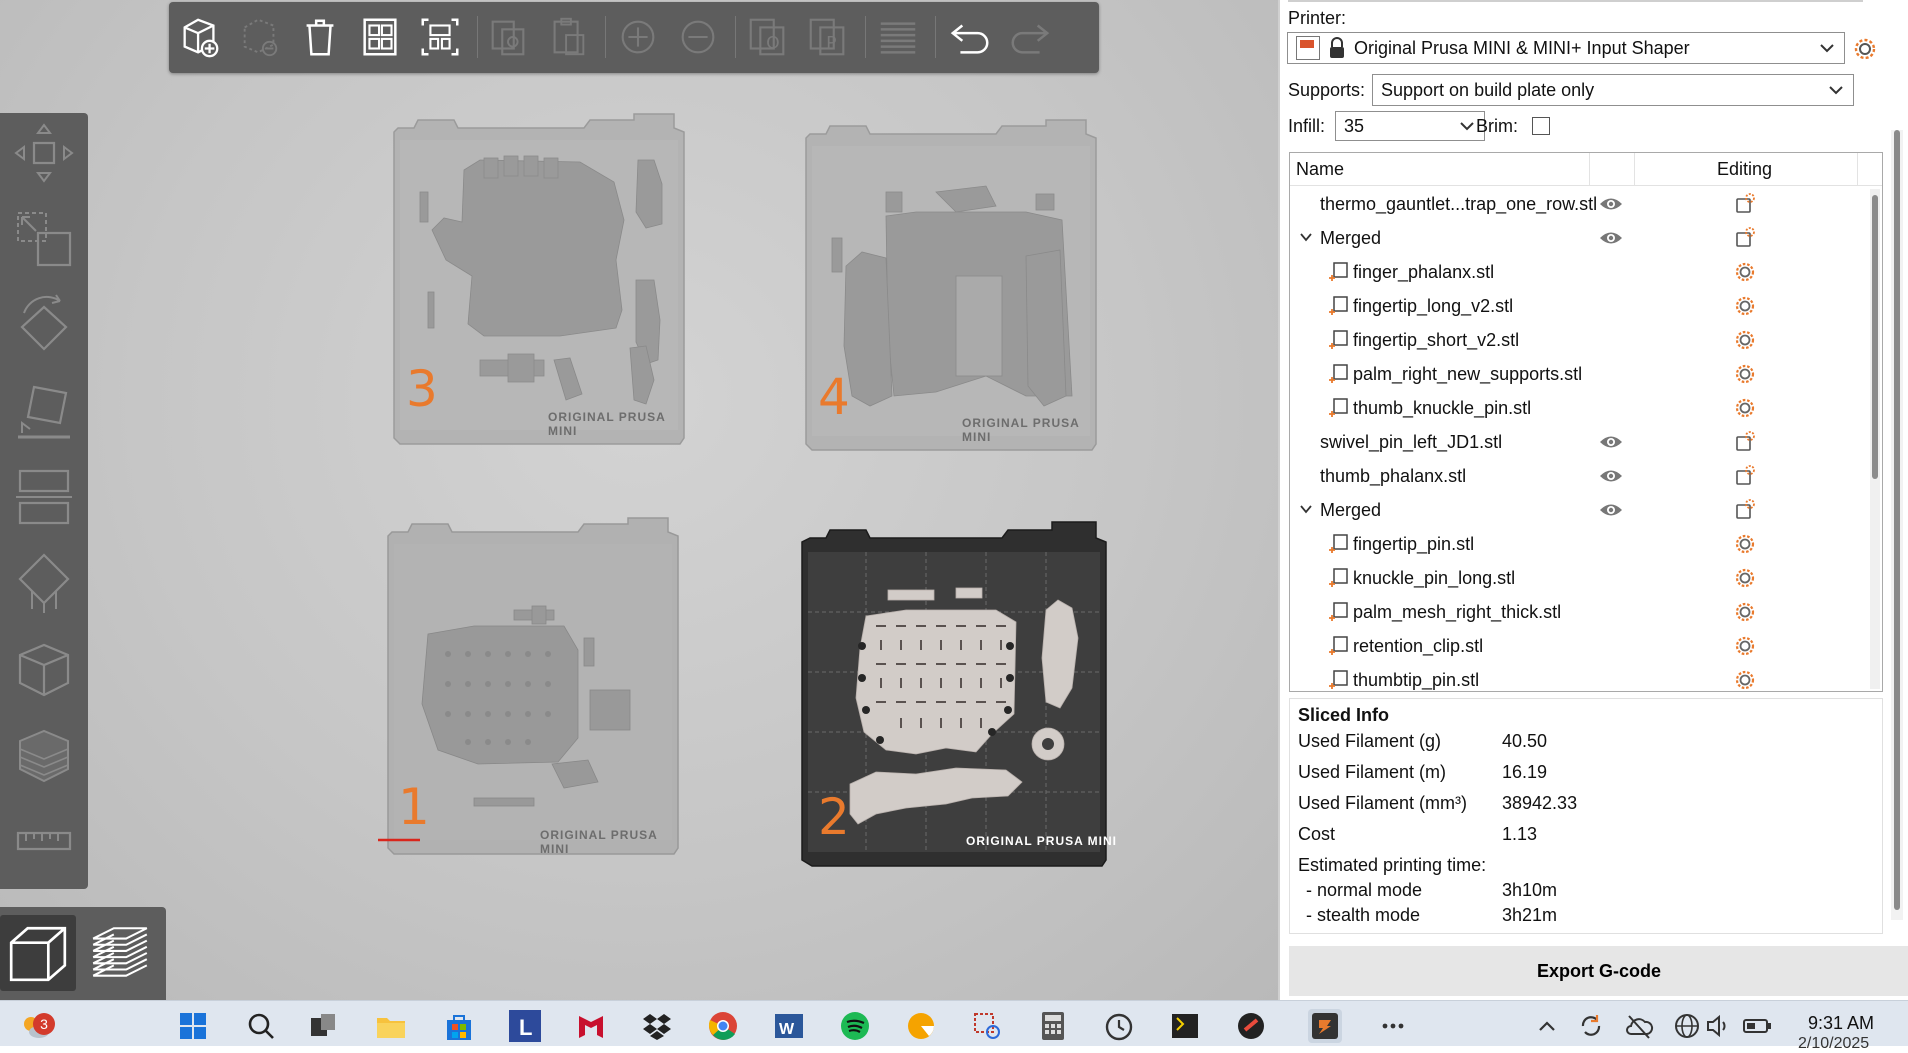  Describe the element at coordinates (323, 1026) in the screenshot. I see `task-view-icon` at that location.